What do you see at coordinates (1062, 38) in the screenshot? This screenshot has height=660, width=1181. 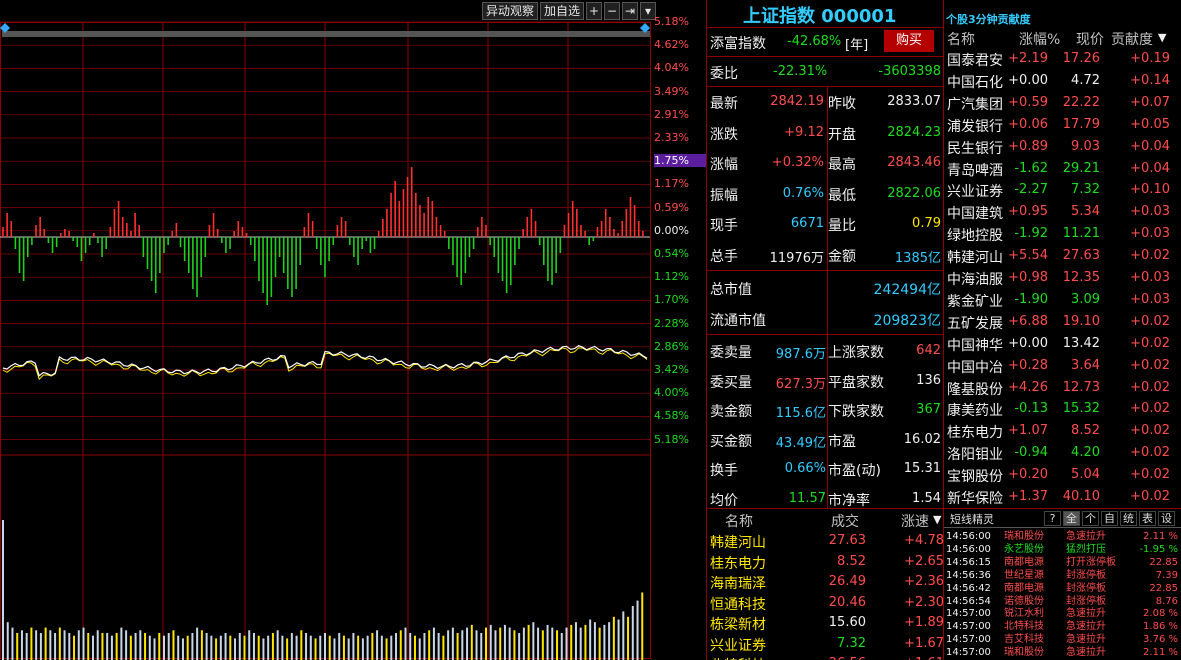 I see `contribution-header: 名称 涨幅% 现价 贡献度 ▼` at bounding box center [1062, 38].